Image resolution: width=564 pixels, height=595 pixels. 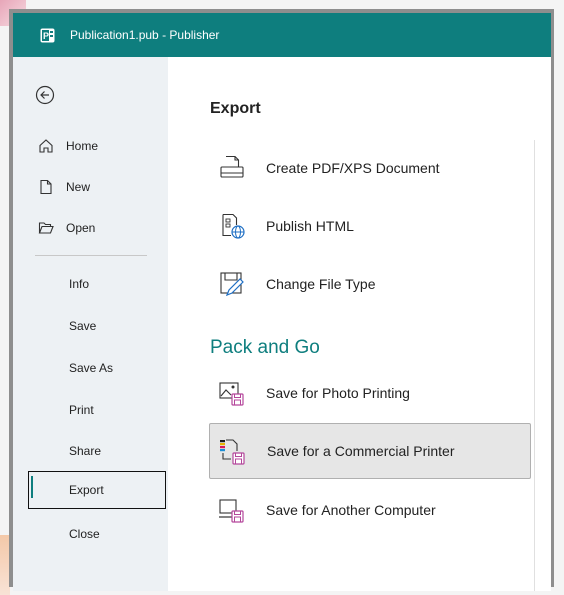 I want to click on sidebar-item-save: Save, so click(x=90, y=326).